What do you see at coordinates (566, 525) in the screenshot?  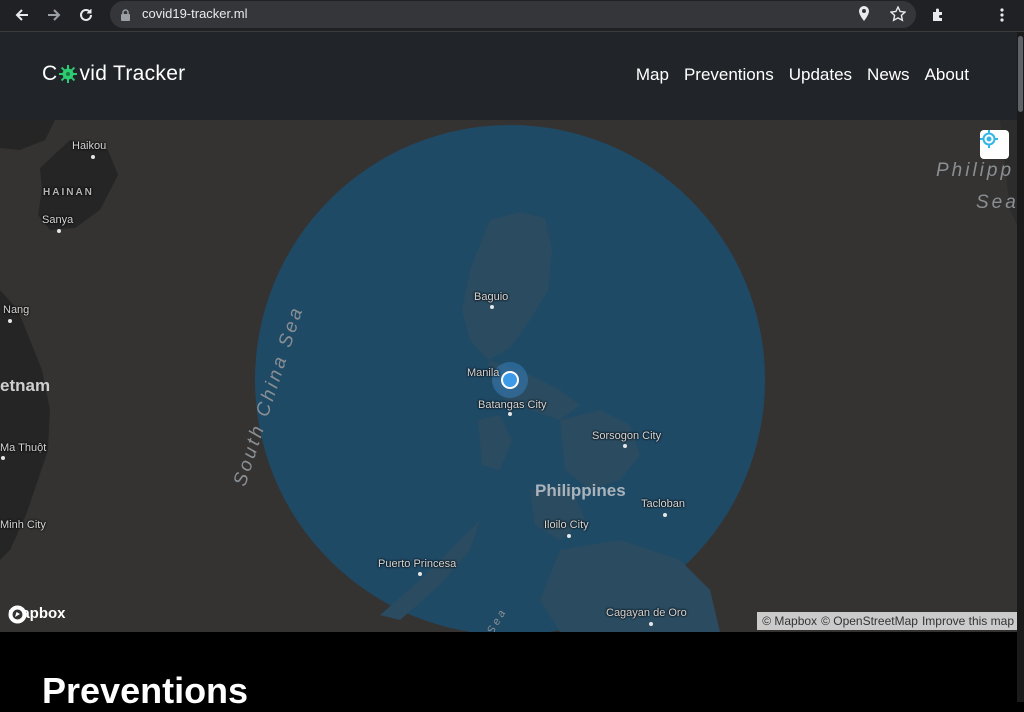 I see `map-label-iloilo: Iloilo City` at bounding box center [566, 525].